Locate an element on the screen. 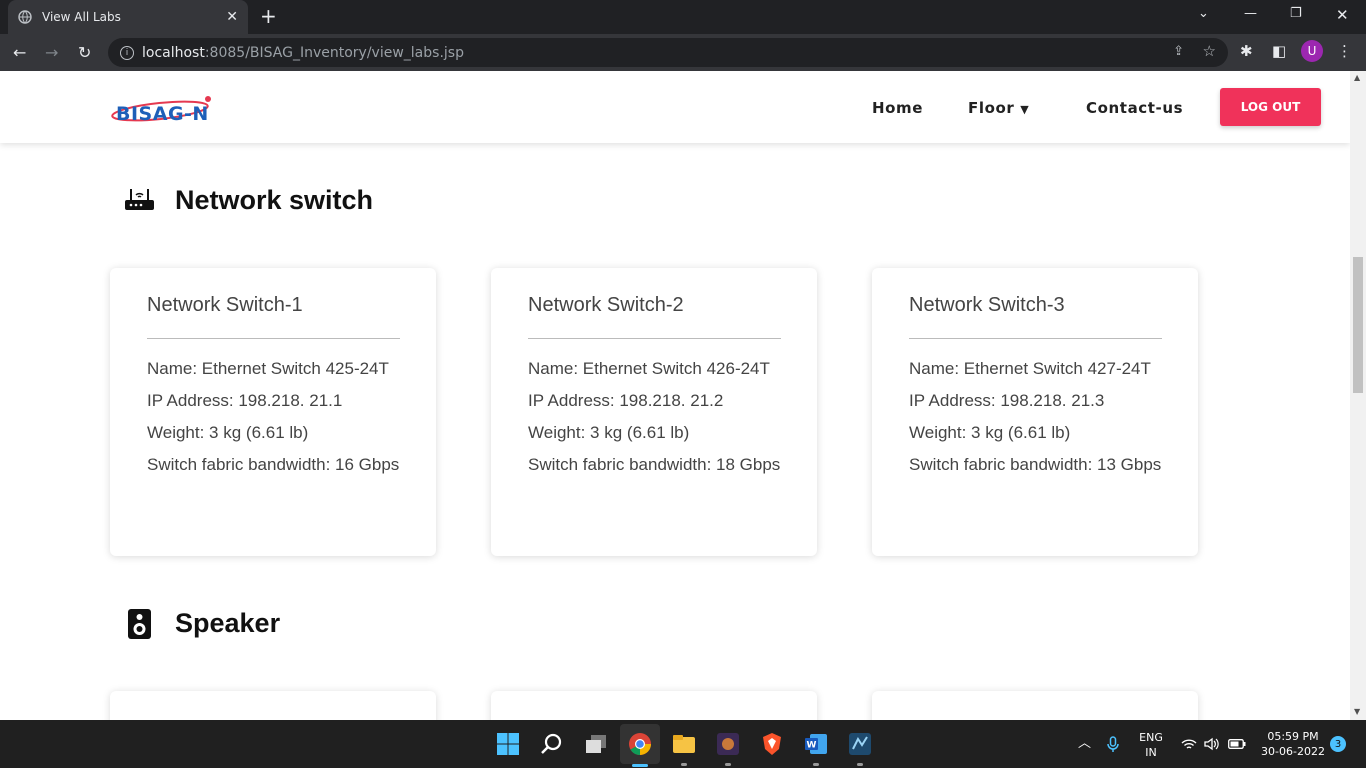 This screenshot has width=1366, height=768. microphone-icon is located at coordinates (1113, 744).